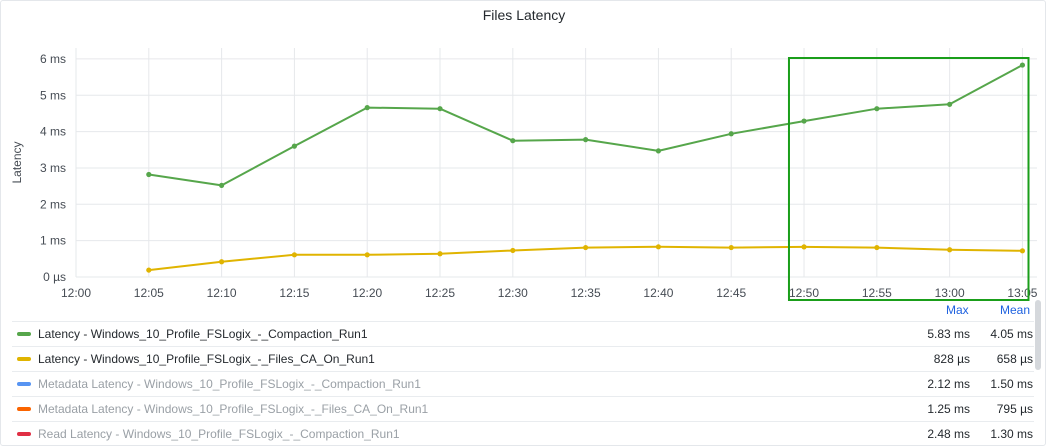 Image resolution: width=1048 pixels, height=448 pixels. I want to click on legend-max-value: 828 µs, so click(951, 359).